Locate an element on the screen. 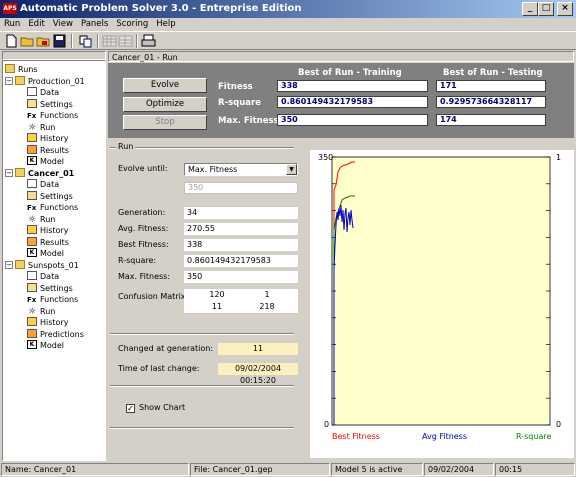  evolve-button: Evolve is located at coordinates (165, 85).